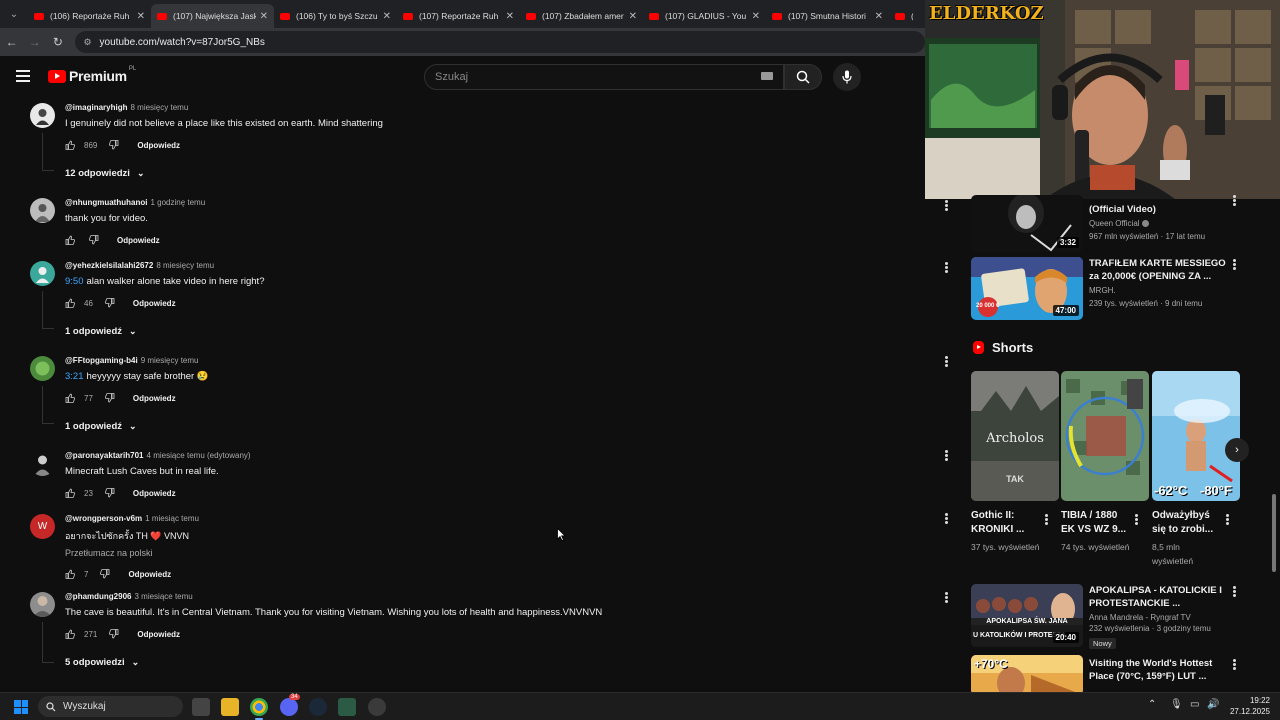 The height and width of the screenshot is (720, 1280). Describe the element at coordinates (11, 42) in the screenshot. I see `back-arrow-icon: ←` at that location.